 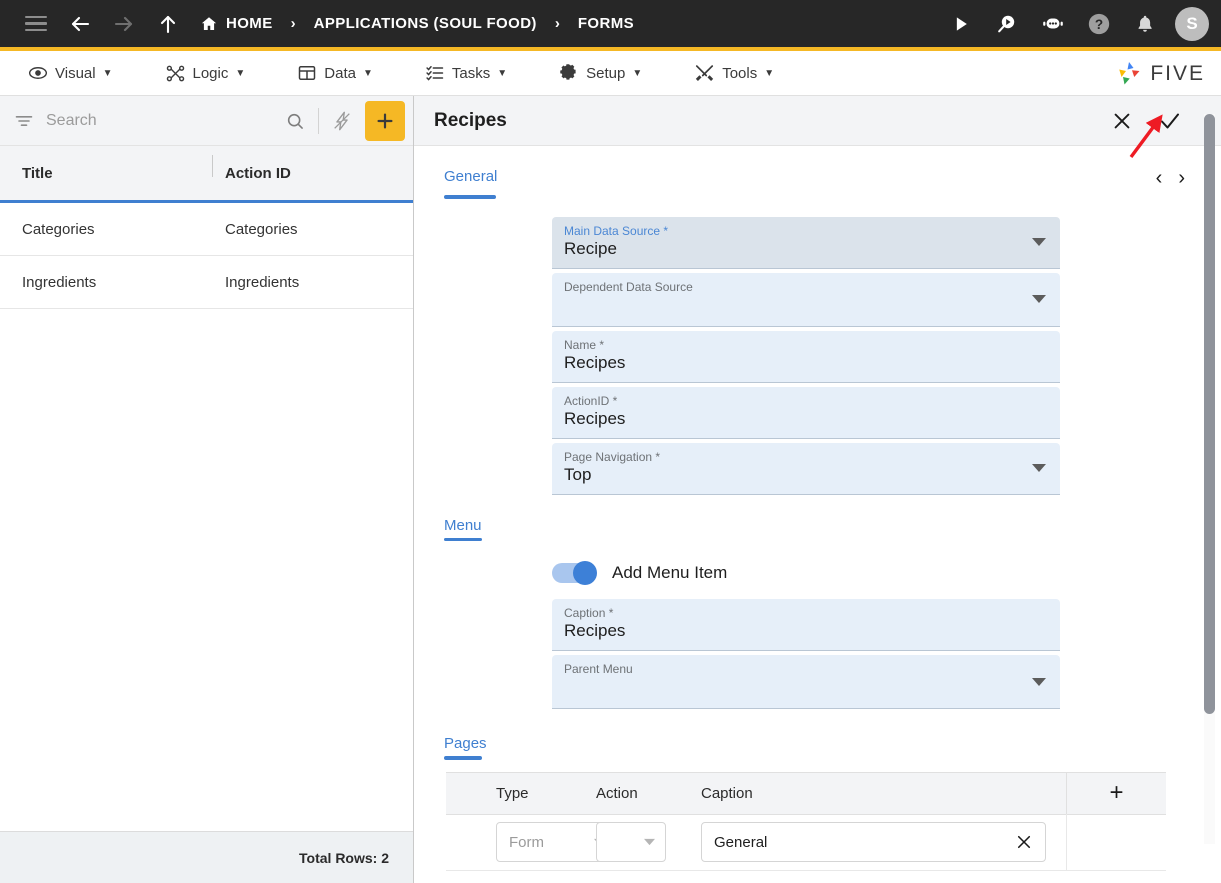 I want to click on close-button, so click(x=1122, y=121).